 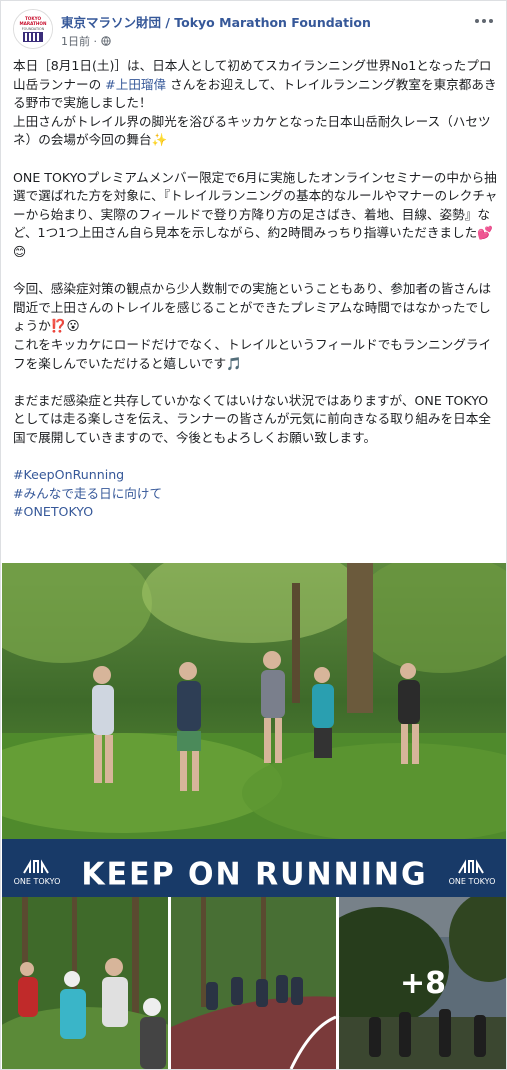 I want to click on svg-text: MARATHON, so click(x=33, y=23).